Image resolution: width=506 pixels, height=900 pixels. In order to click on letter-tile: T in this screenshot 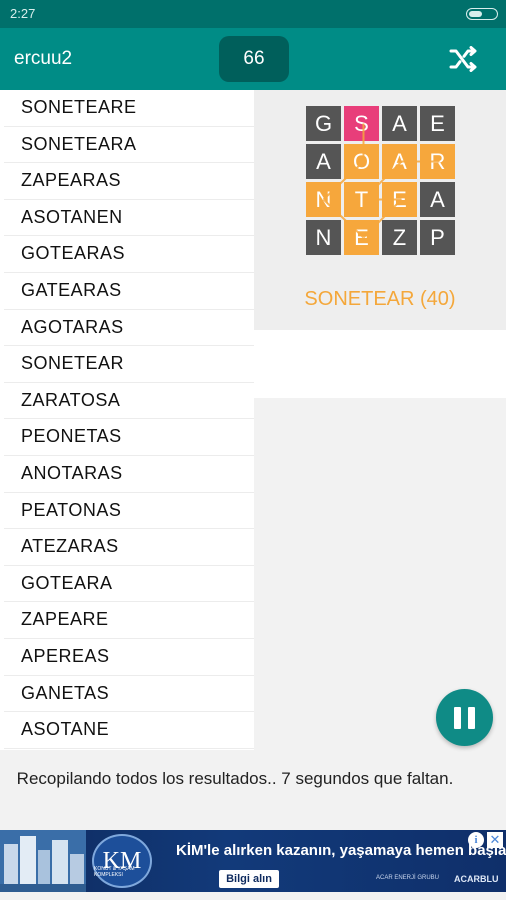, I will do `click(361, 199)`.